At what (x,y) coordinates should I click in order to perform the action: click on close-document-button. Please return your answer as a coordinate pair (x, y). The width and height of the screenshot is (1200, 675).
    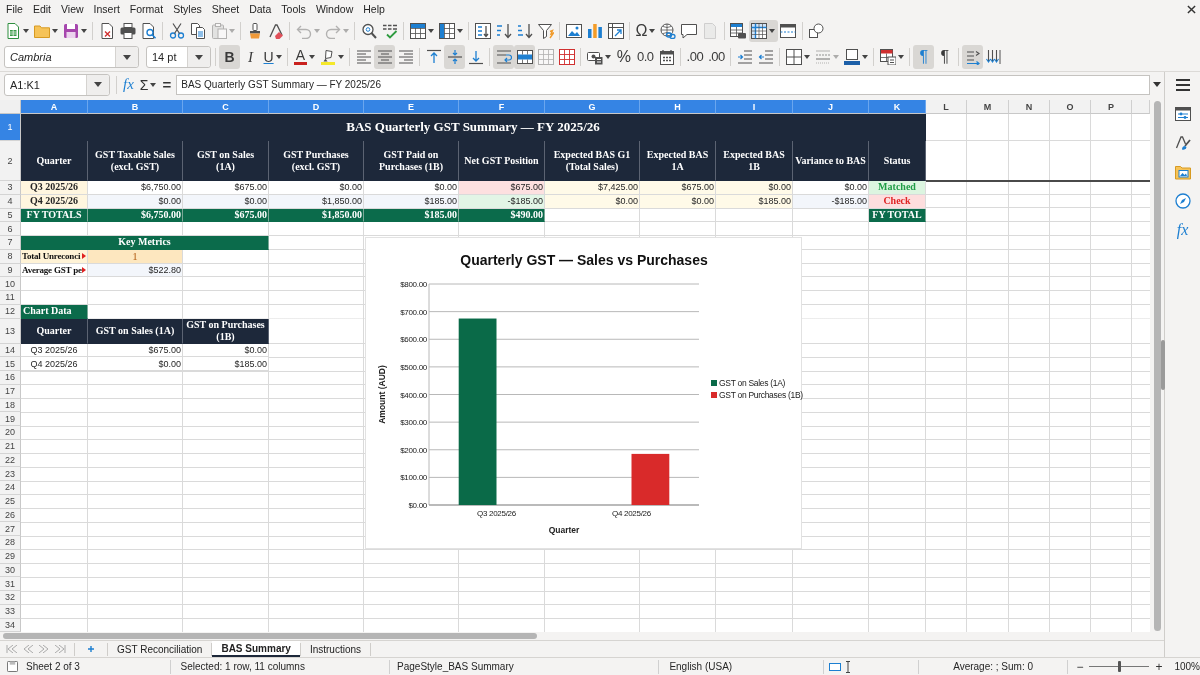
    Looking at the image, I should click on (1191, 9).